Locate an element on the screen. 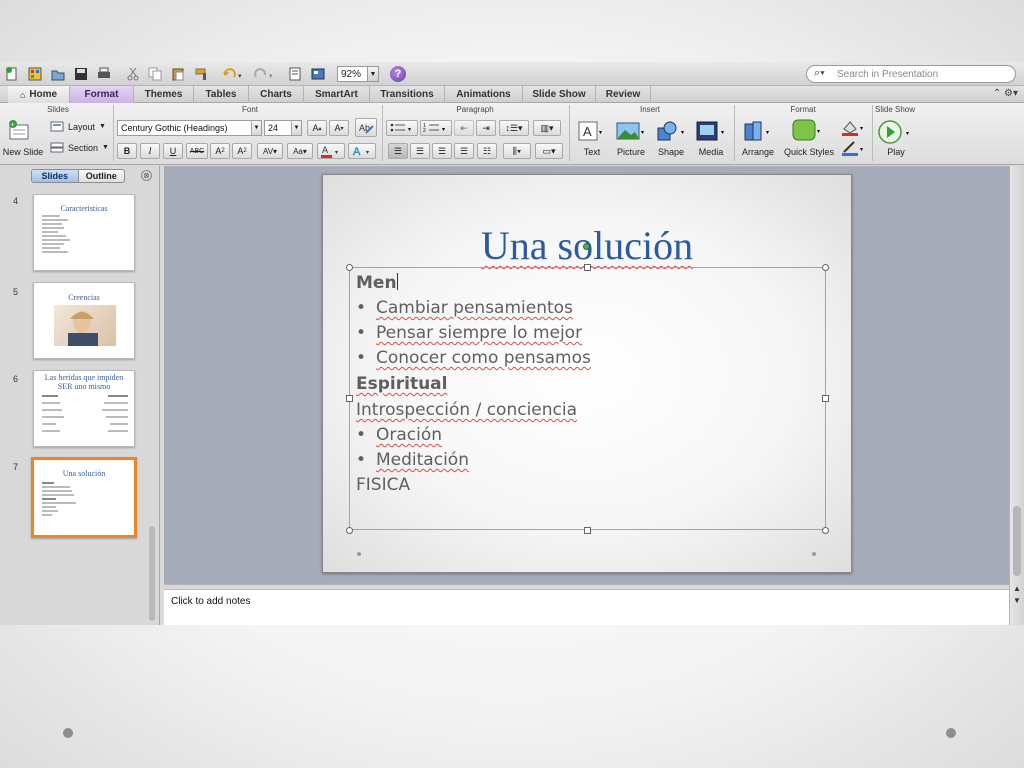  tab-transitions: Transitions is located at coordinates (407, 94).